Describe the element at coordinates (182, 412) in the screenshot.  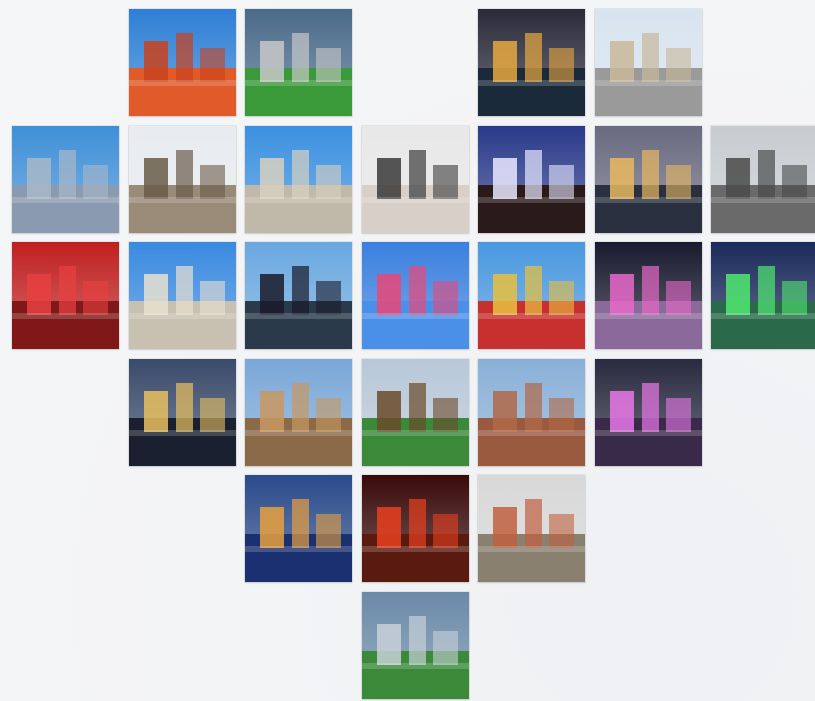
I see `photo-tile-city-at-dusk` at that location.